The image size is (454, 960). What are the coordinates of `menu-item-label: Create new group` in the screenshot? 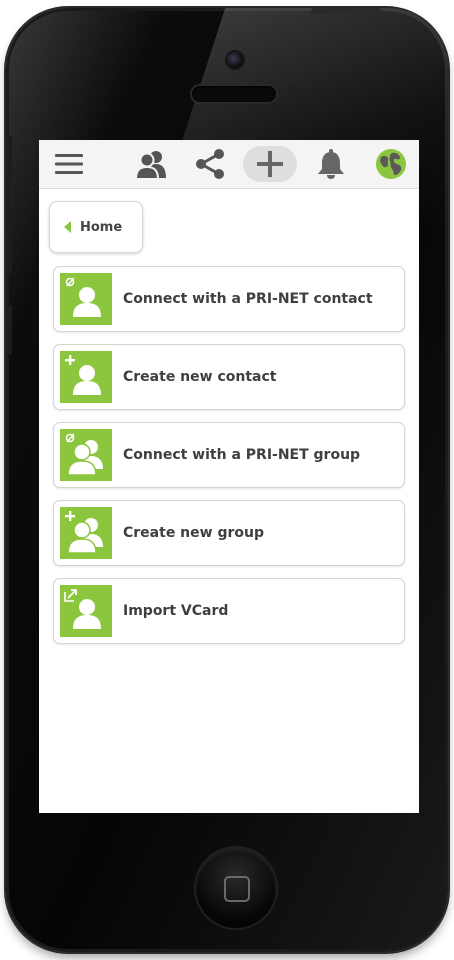 It's located at (193, 533).